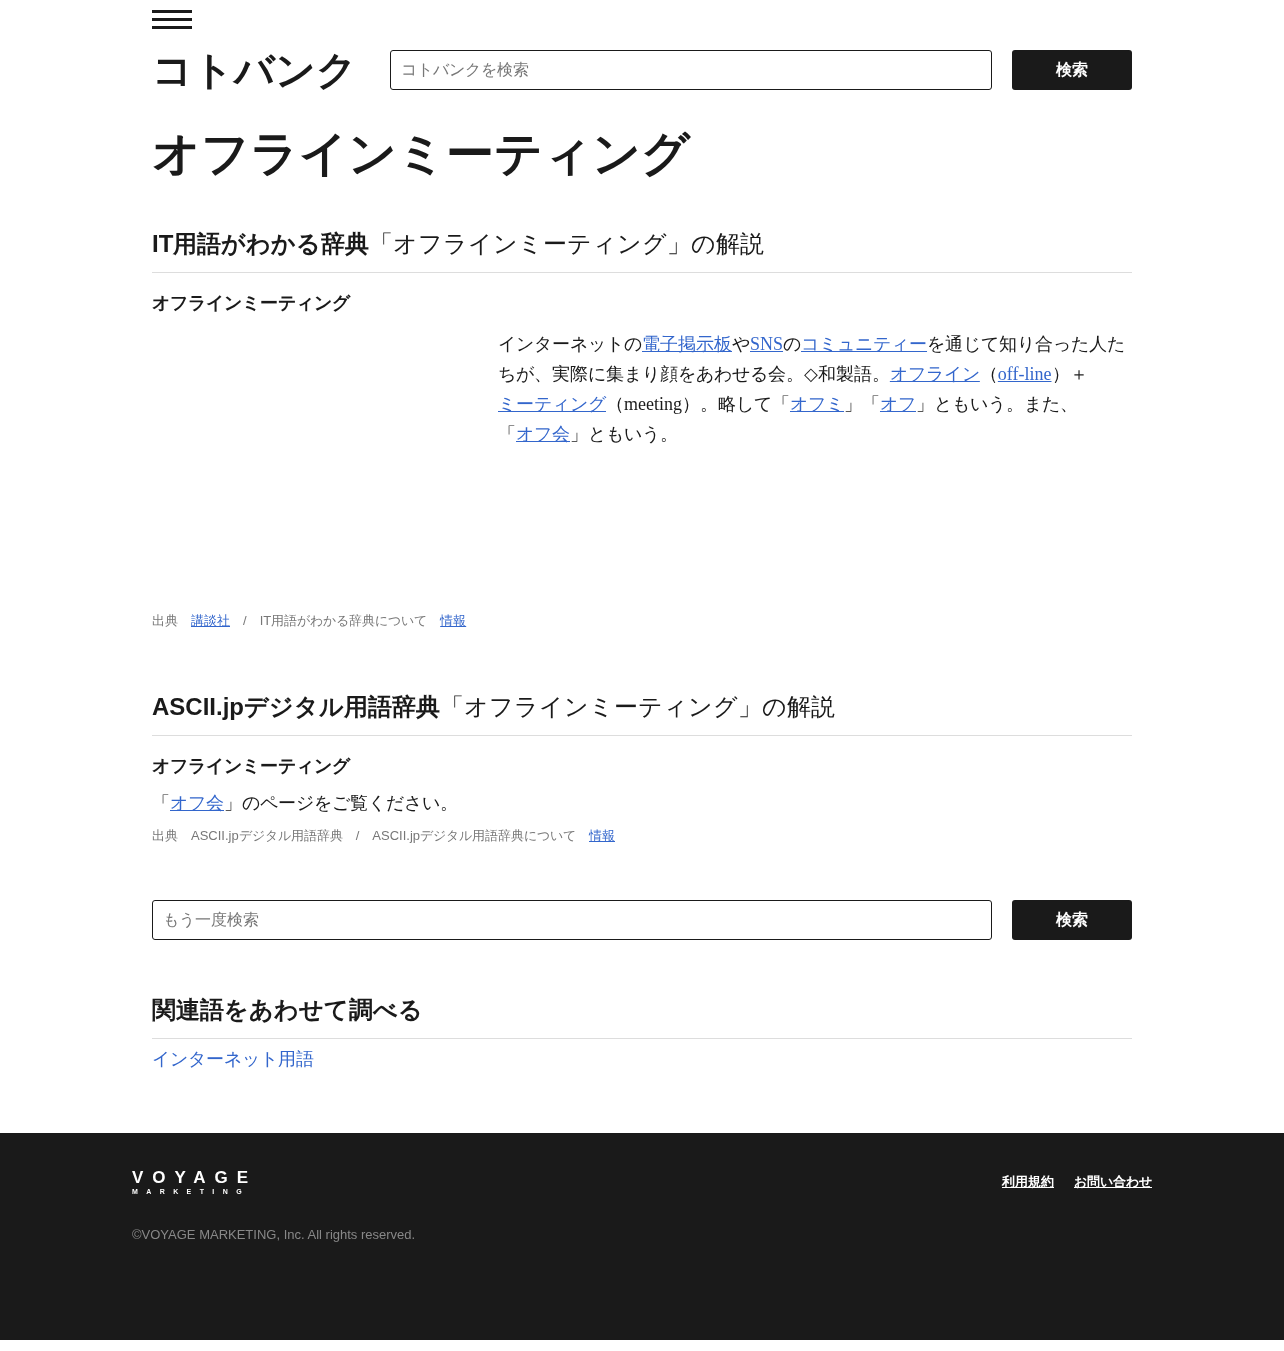 The image size is (1284, 1351). What do you see at coordinates (898, 404) in the screenshot?
I see `term-link: オフ` at bounding box center [898, 404].